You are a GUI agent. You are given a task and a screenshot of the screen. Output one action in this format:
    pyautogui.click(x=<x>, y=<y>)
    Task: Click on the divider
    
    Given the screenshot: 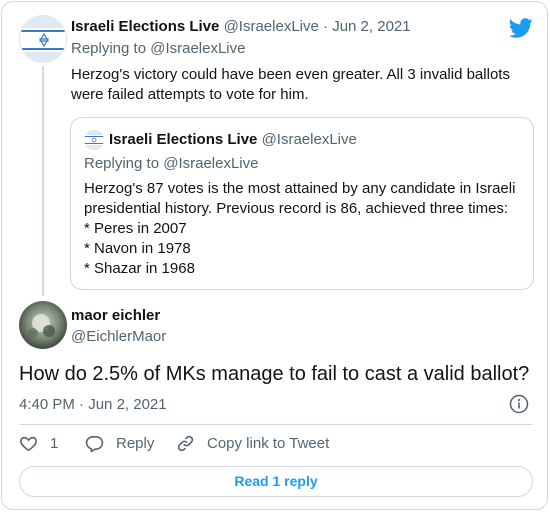 What is the action you would take?
    pyautogui.click(x=276, y=424)
    